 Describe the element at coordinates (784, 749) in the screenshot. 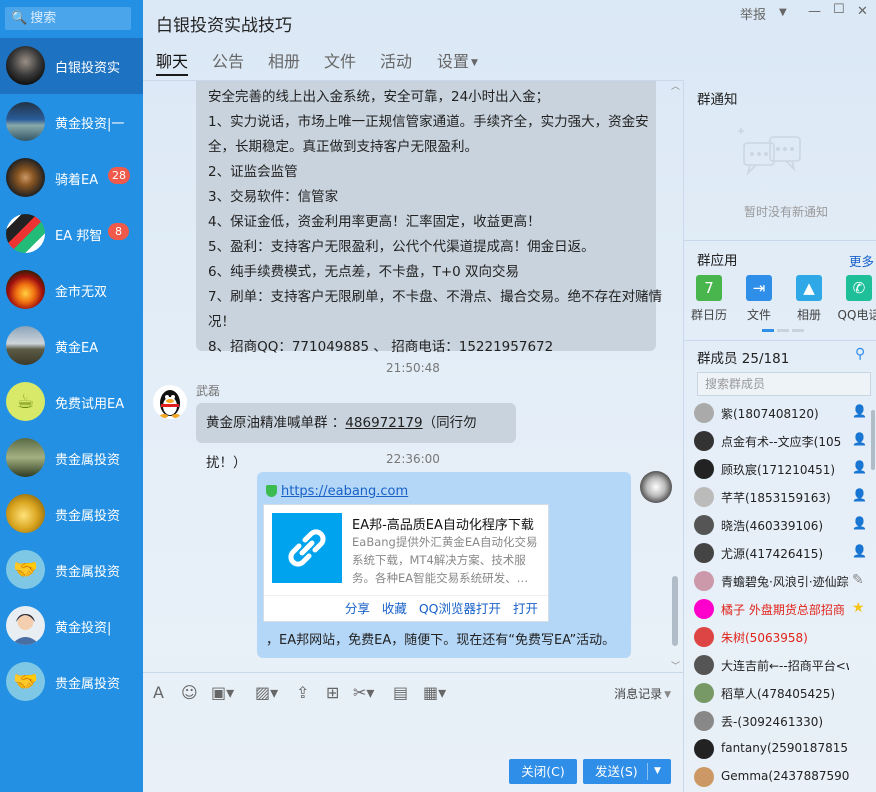

I see `member-item: fantany(2590187815)` at that location.